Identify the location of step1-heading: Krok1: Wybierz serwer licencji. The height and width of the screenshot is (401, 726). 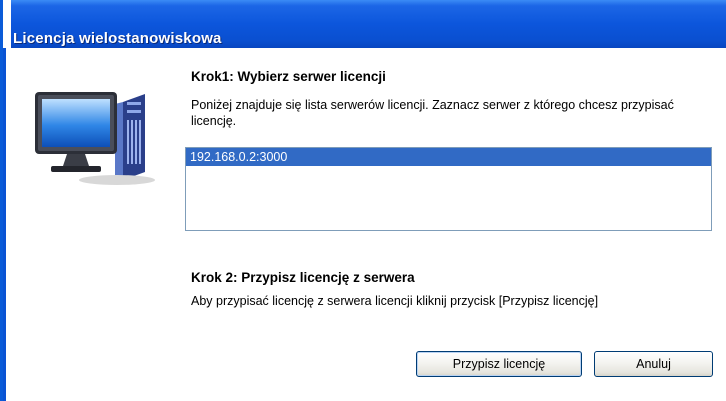
(288, 76).